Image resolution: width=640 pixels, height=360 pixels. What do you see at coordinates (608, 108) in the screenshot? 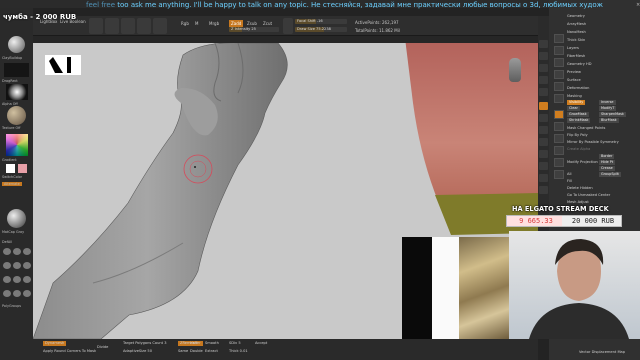
I see `modify-button: ModifyT` at bounding box center [608, 108].